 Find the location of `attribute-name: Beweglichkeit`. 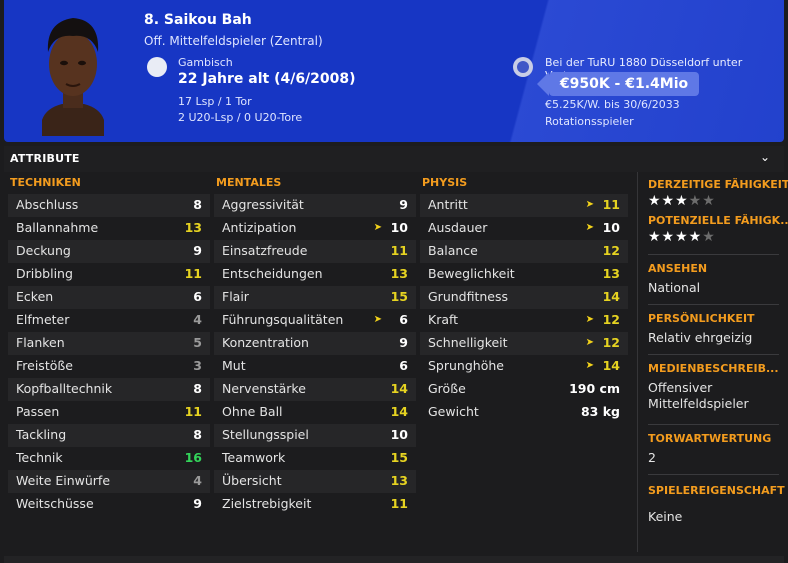

attribute-name: Beweglichkeit is located at coordinates (471, 273).